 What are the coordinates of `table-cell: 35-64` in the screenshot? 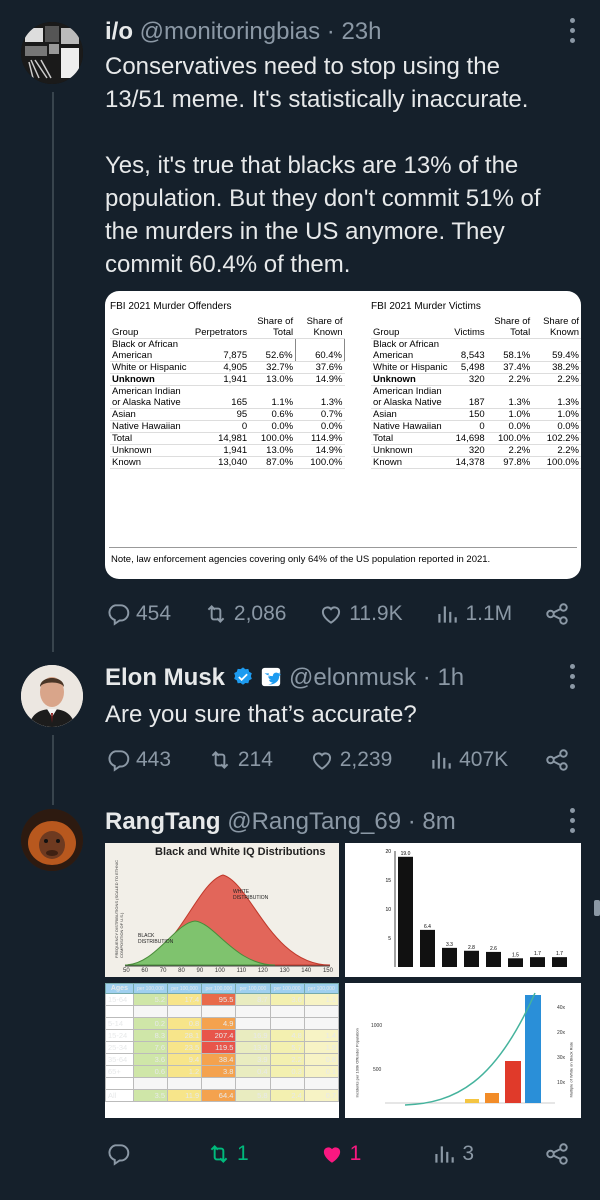 It's located at (119, 1059).